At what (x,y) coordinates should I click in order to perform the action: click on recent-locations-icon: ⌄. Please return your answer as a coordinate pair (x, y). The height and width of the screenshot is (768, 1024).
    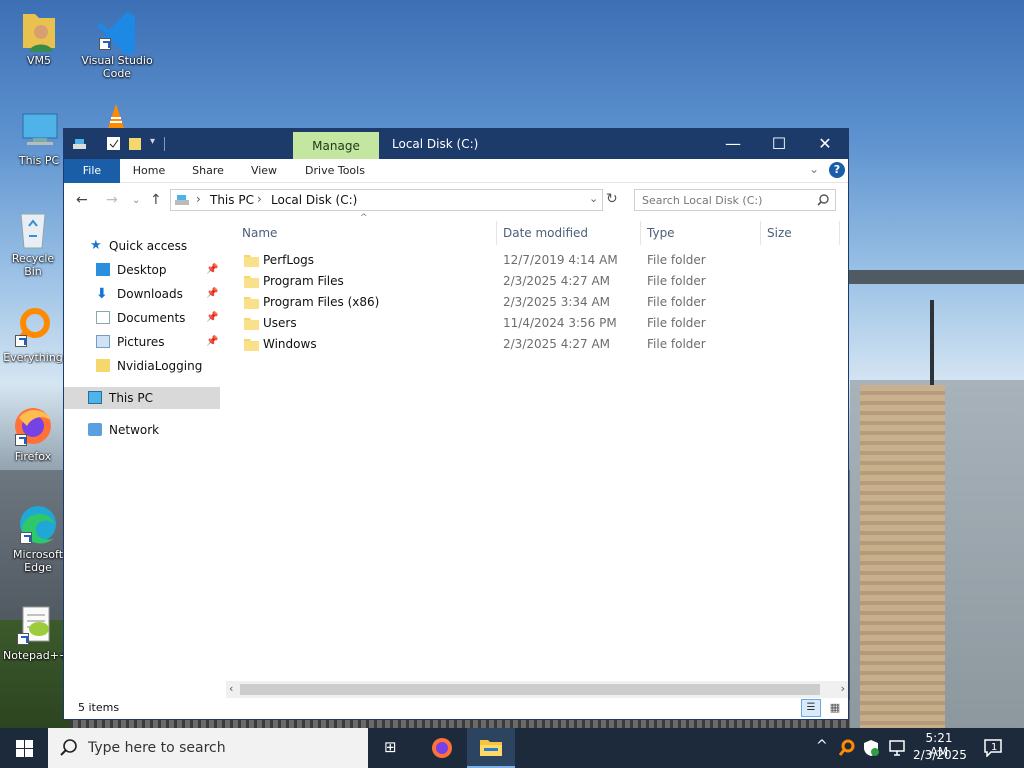
    Looking at the image, I should click on (136, 200).